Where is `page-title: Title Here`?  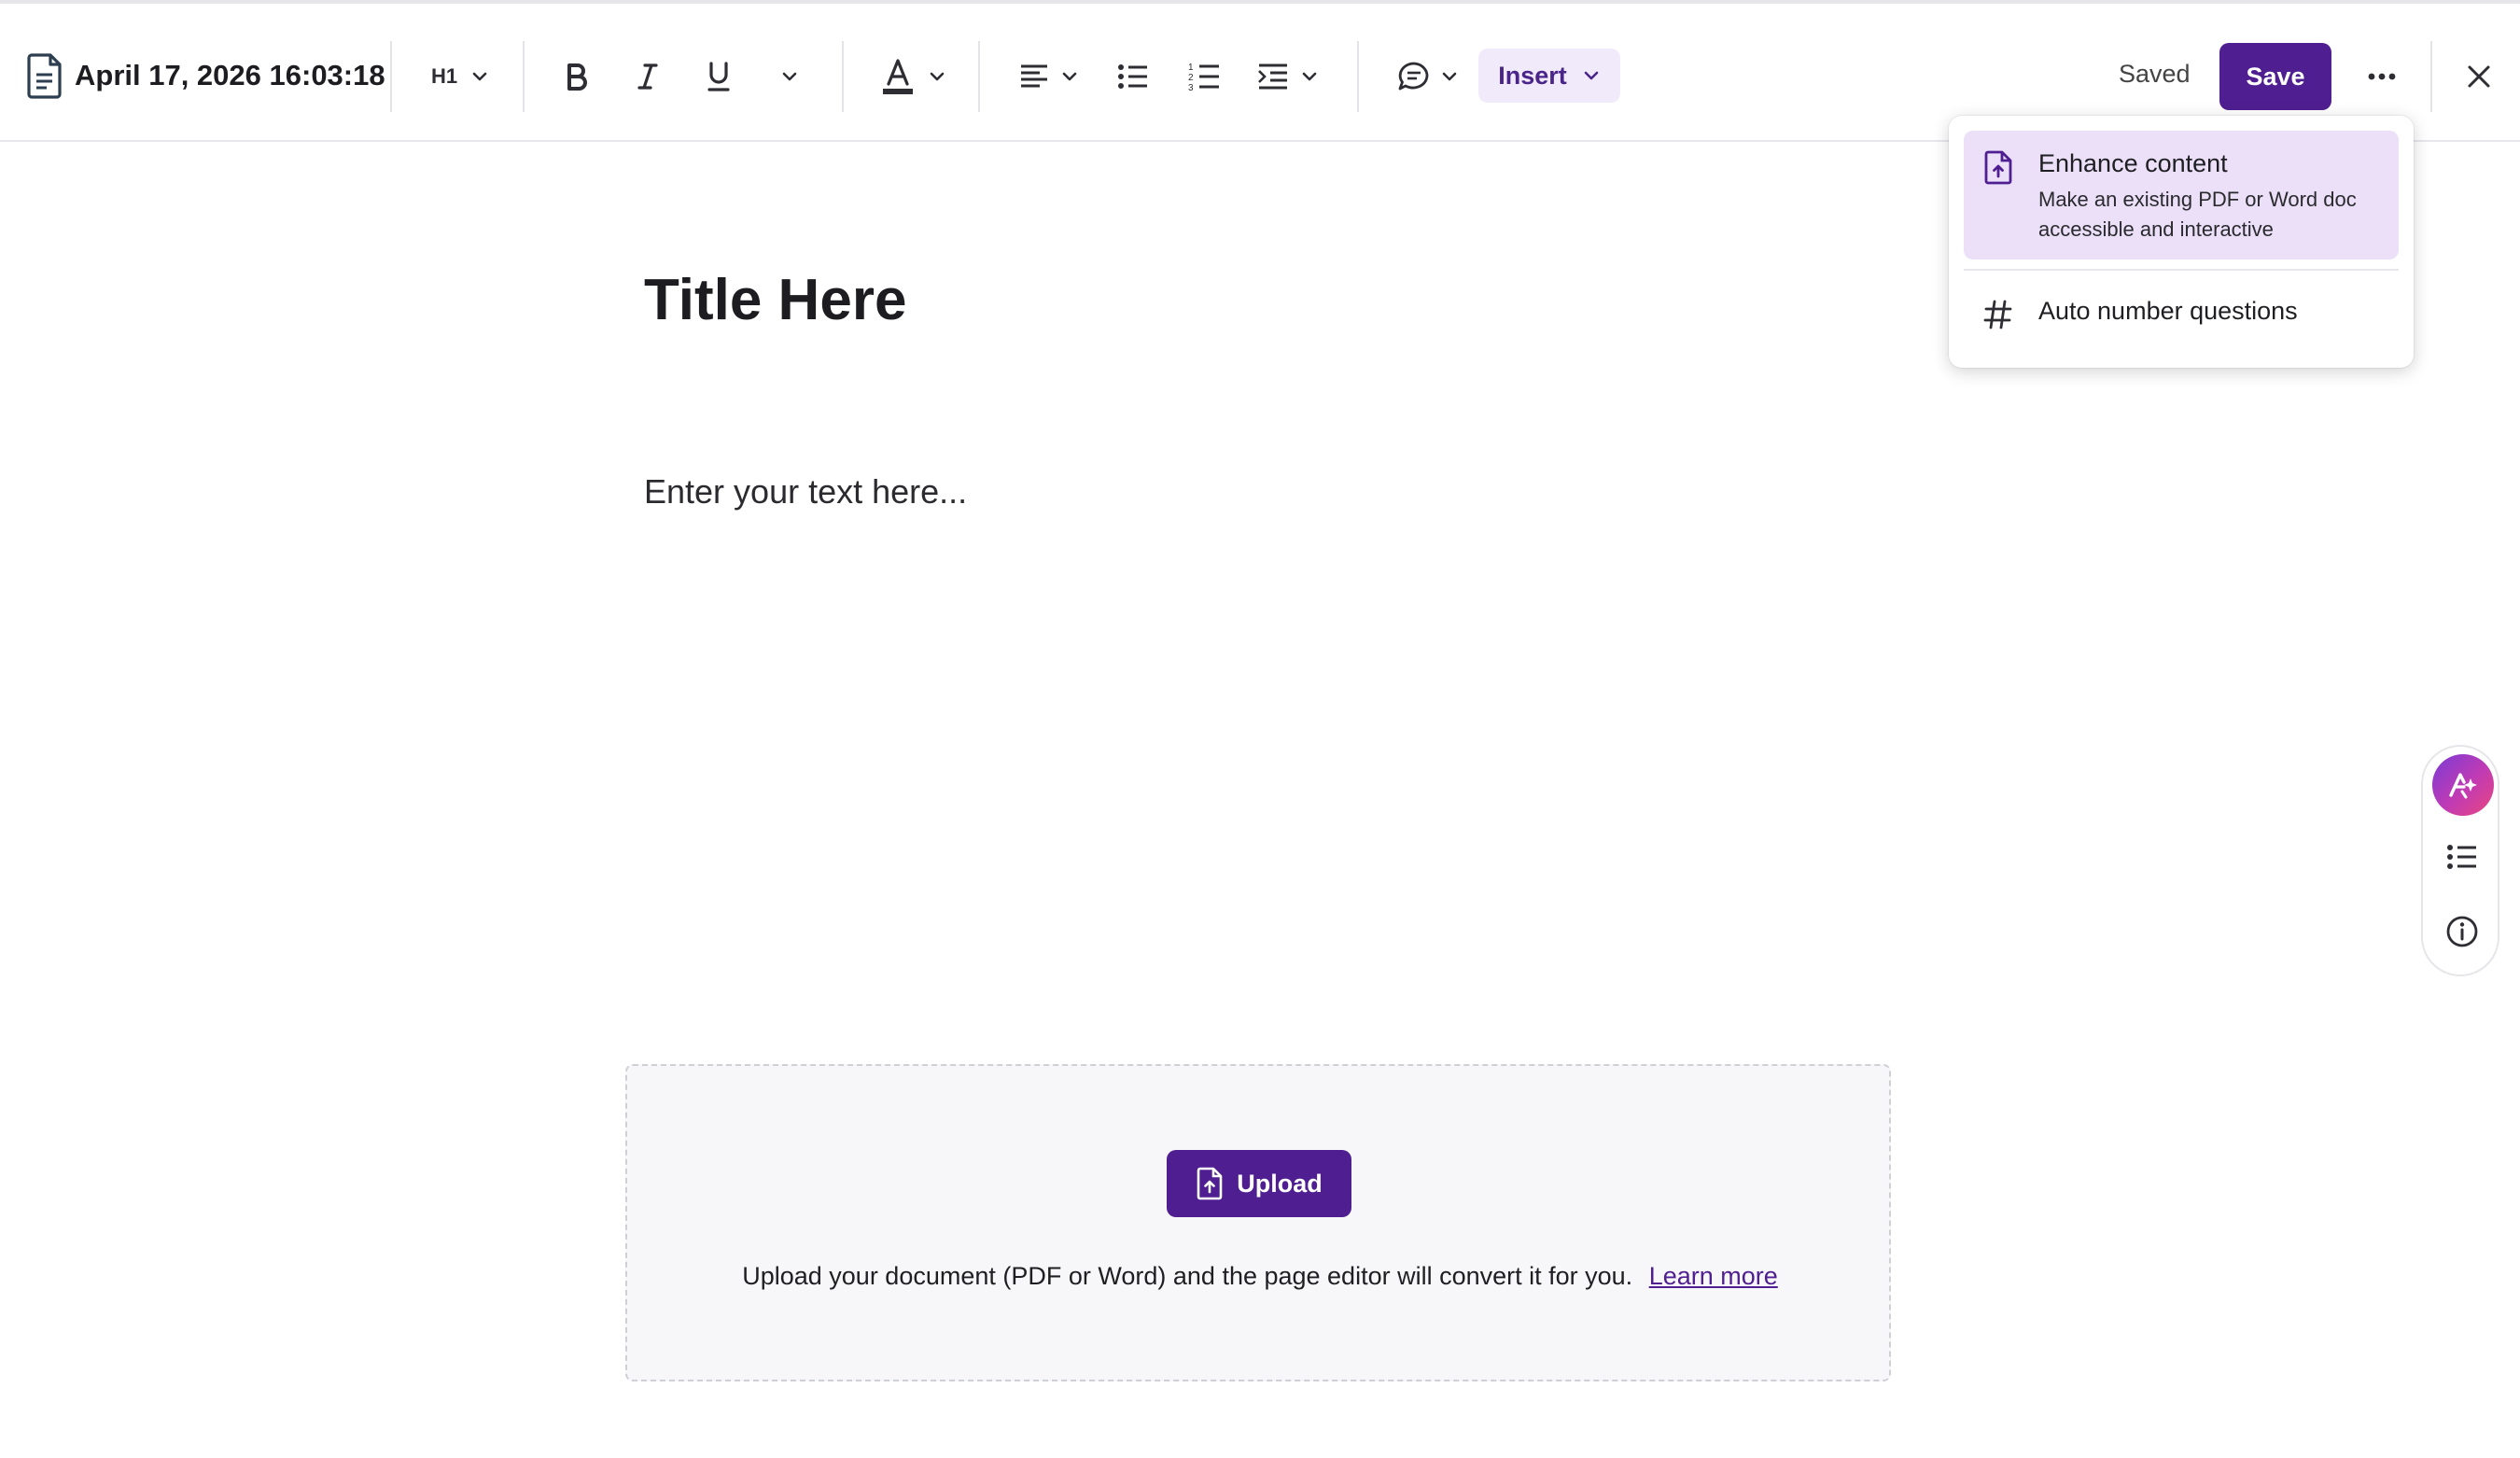 page-title: Title Here is located at coordinates (775, 300).